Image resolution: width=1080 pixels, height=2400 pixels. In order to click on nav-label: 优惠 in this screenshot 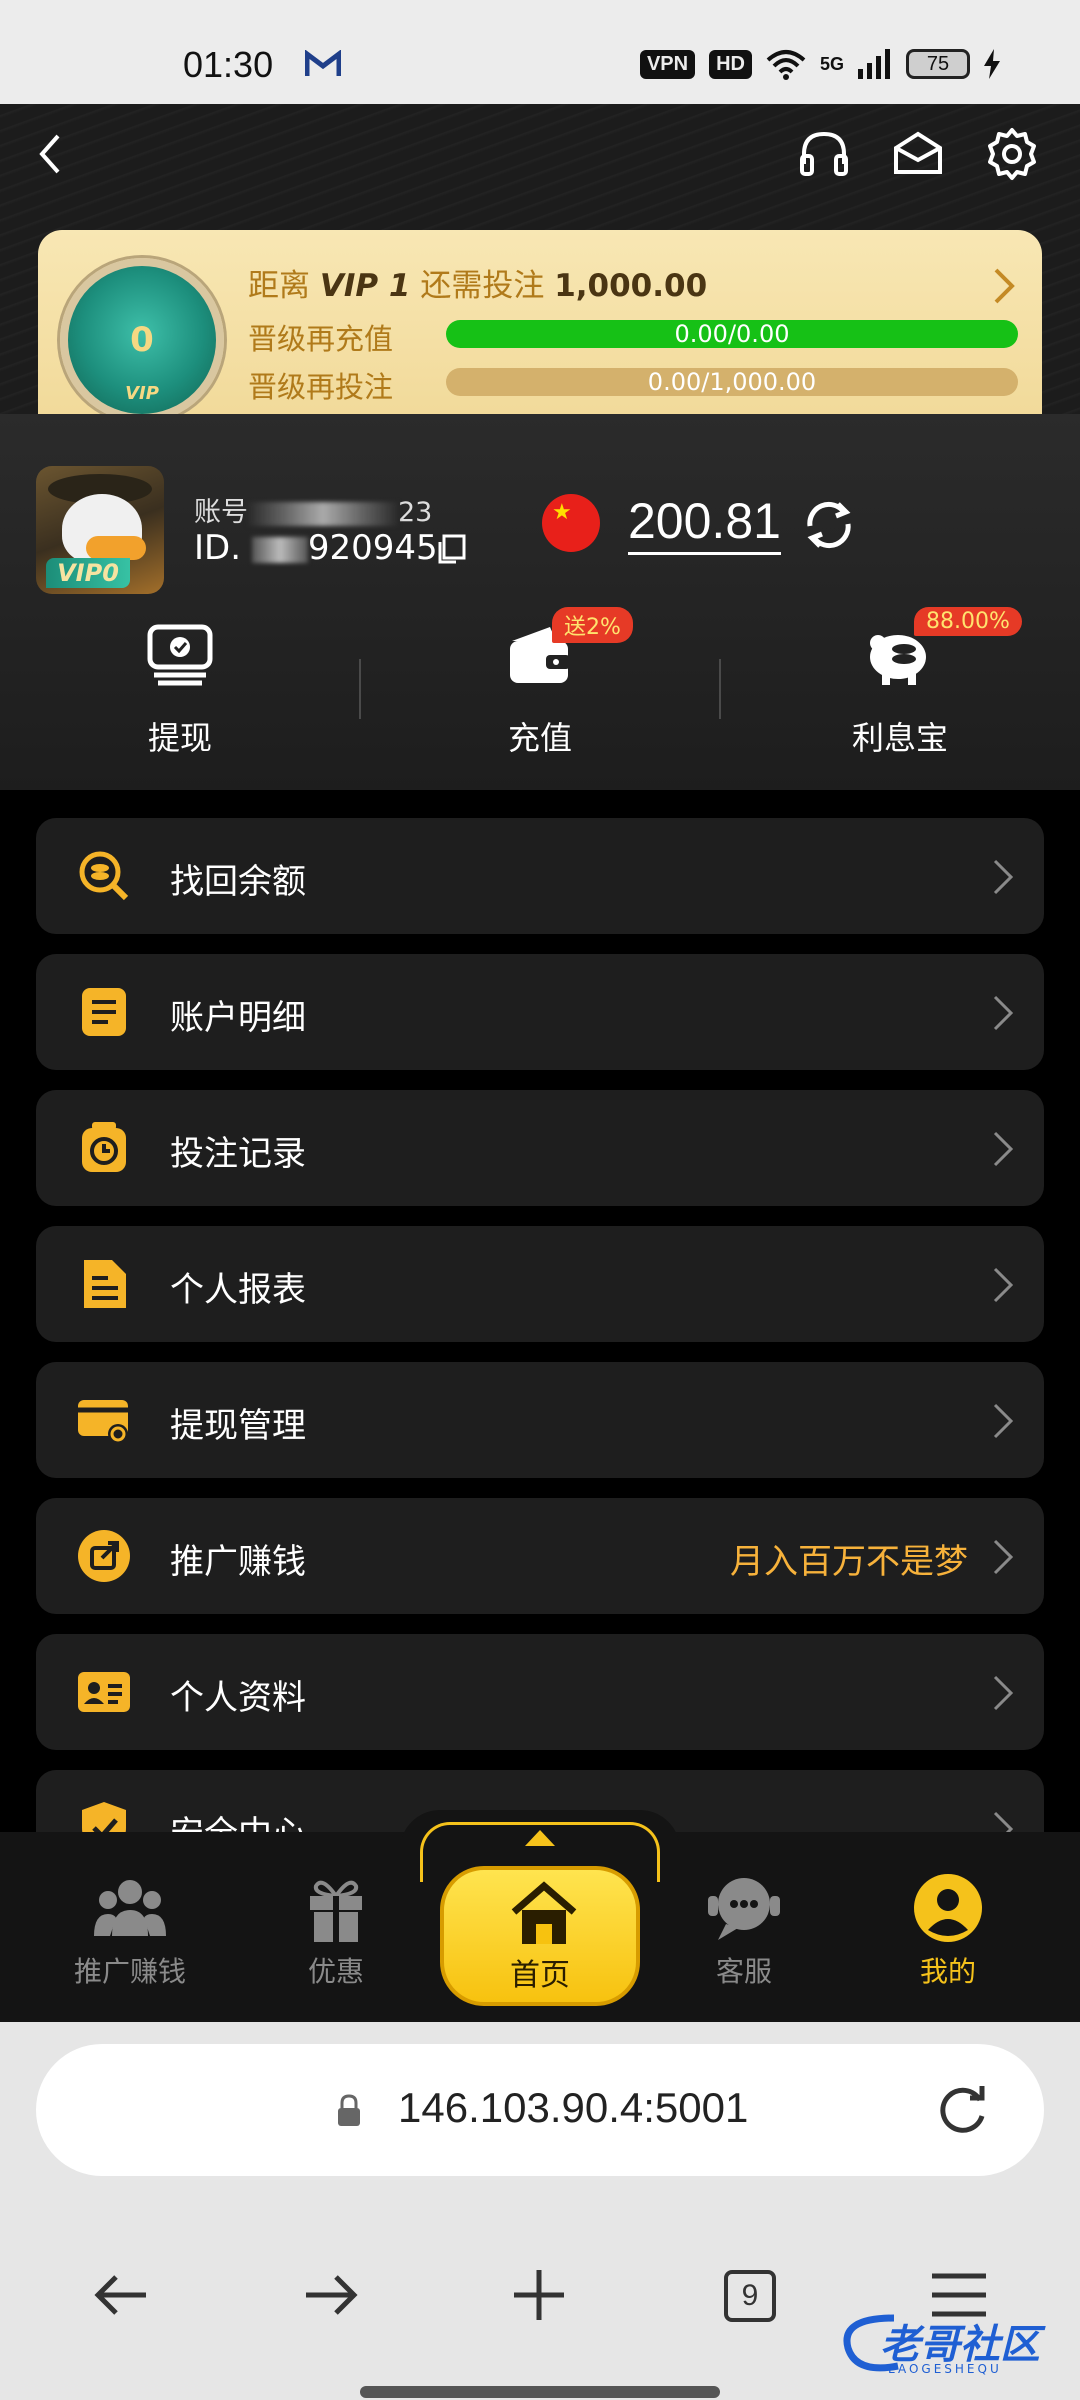, I will do `click(335, 1971)`.